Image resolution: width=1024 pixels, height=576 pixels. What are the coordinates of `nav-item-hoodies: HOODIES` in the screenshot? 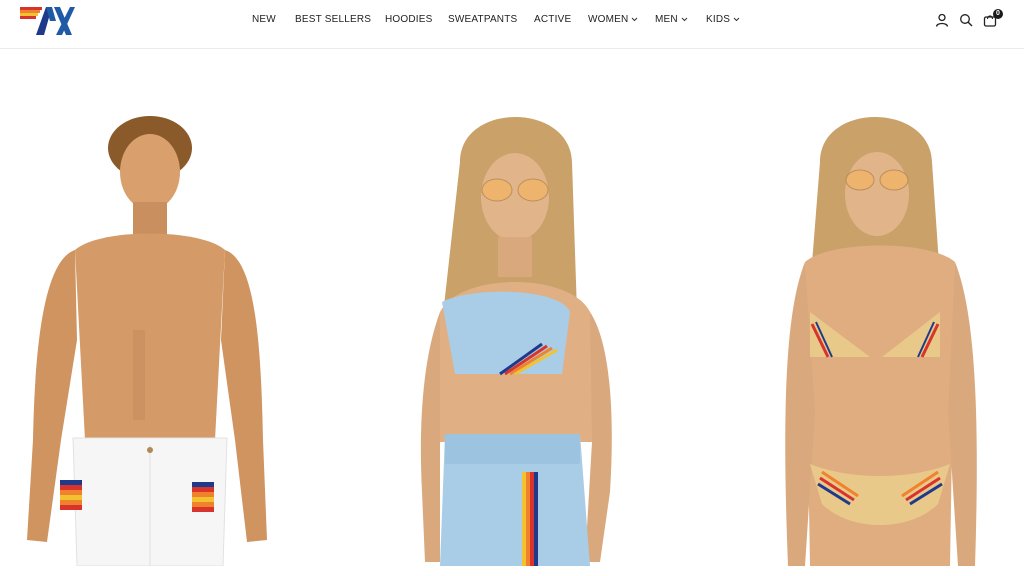 It's located at (409, 19).